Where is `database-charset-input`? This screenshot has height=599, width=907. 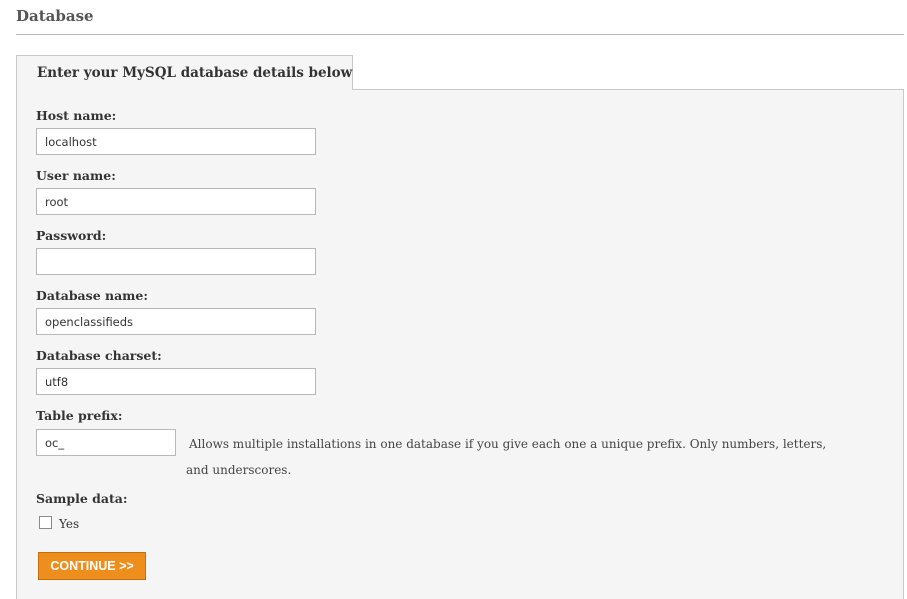
database-charset-input is located at coordinates (176, 381).